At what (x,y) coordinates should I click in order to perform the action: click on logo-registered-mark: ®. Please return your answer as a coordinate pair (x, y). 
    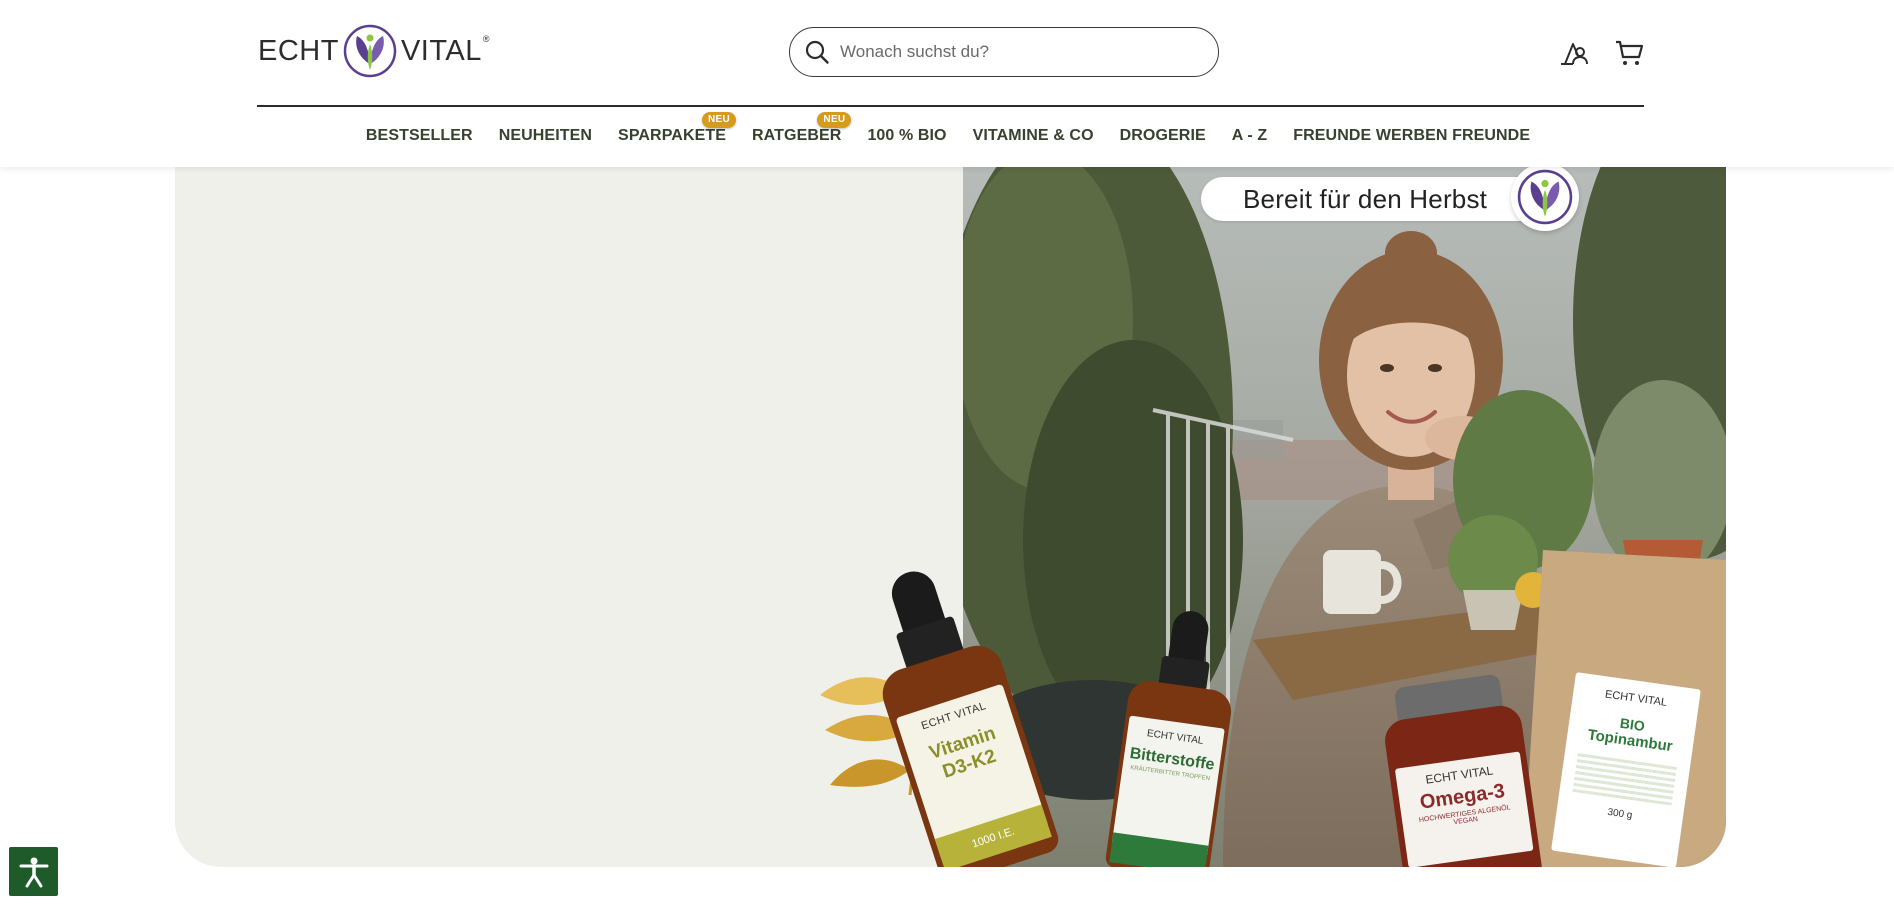
    Looking at the image, I should click on (486, 39).